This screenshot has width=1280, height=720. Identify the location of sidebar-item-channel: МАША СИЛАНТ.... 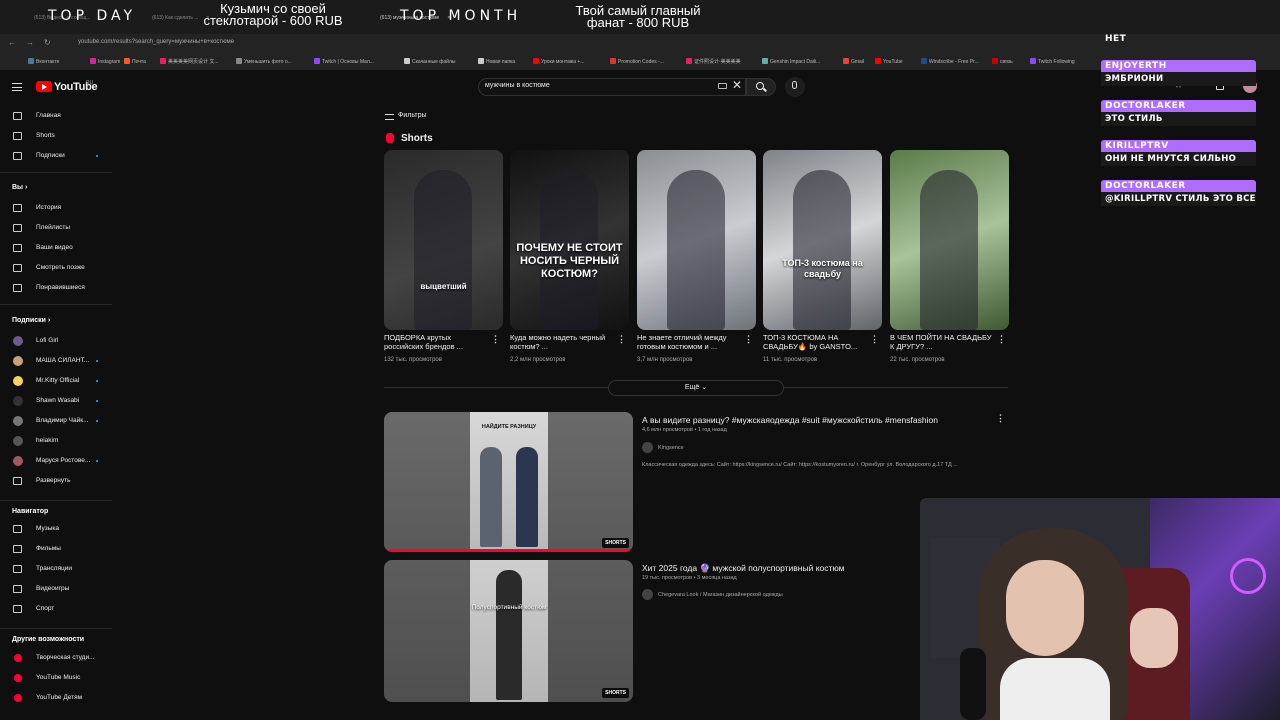
(59, 361).